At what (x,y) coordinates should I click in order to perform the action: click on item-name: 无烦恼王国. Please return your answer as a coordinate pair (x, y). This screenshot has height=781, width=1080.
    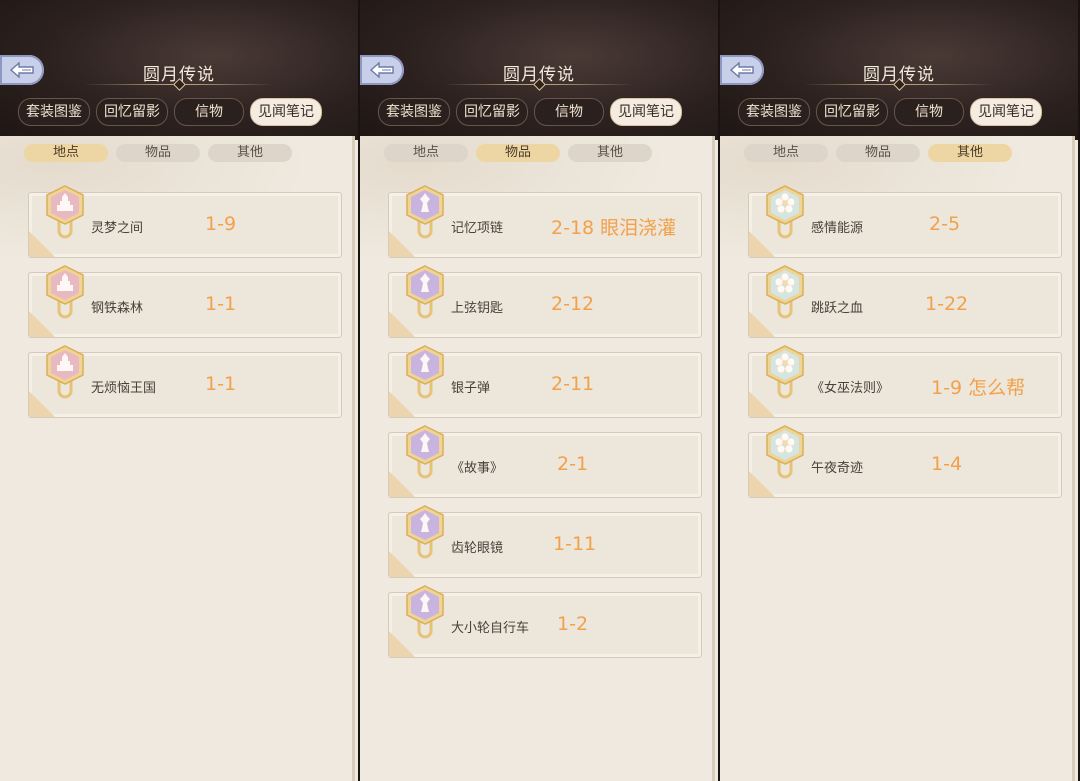
    Looking at the image, I should click on (124, 388).